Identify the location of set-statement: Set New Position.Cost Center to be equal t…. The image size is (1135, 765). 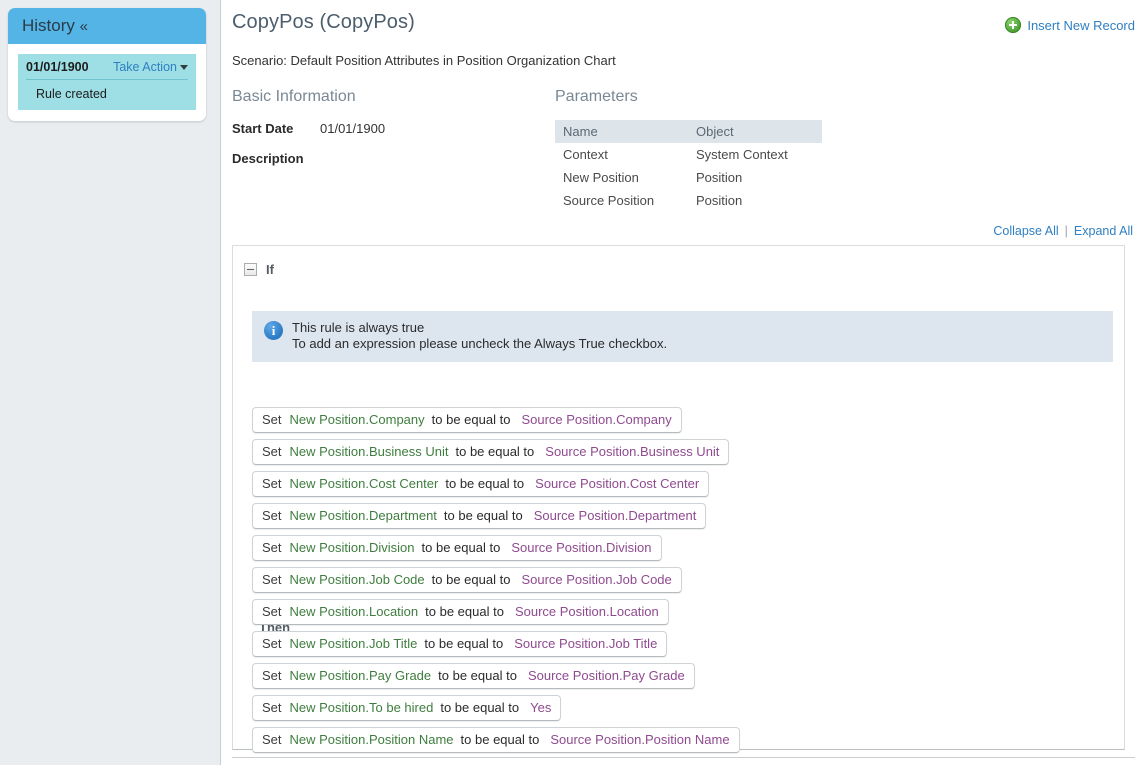
(481, 484).